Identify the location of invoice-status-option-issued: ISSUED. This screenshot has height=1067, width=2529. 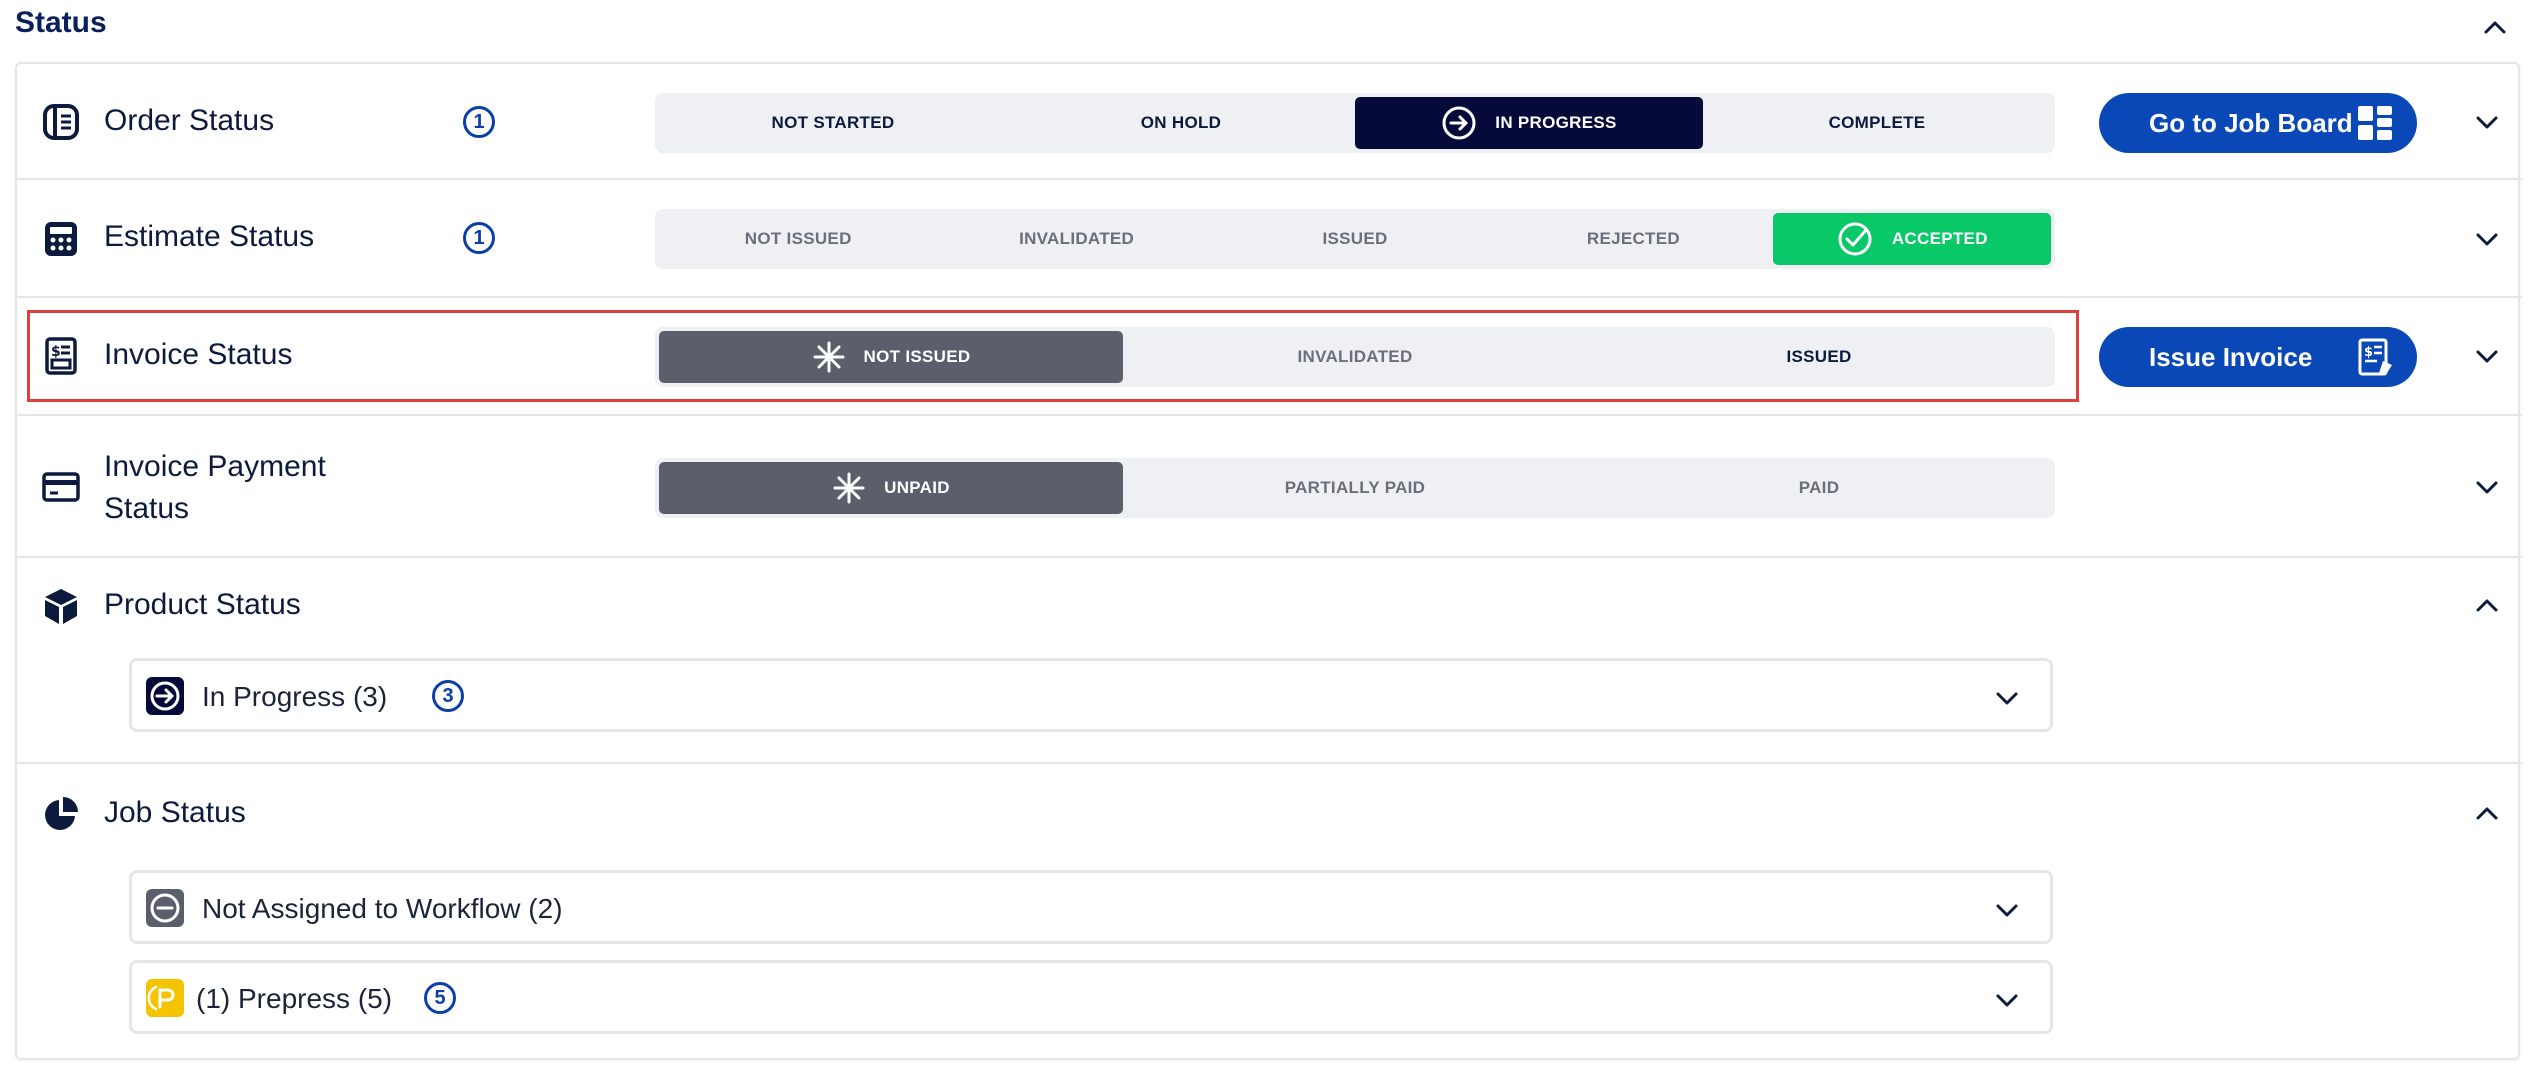
(1819, 357).